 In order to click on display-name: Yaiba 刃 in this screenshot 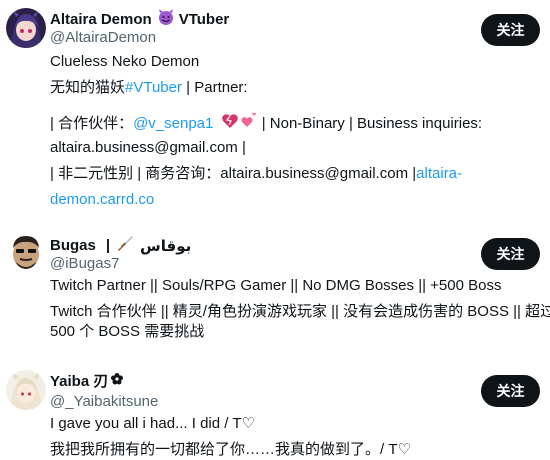, I will do `click(79, 382)`.